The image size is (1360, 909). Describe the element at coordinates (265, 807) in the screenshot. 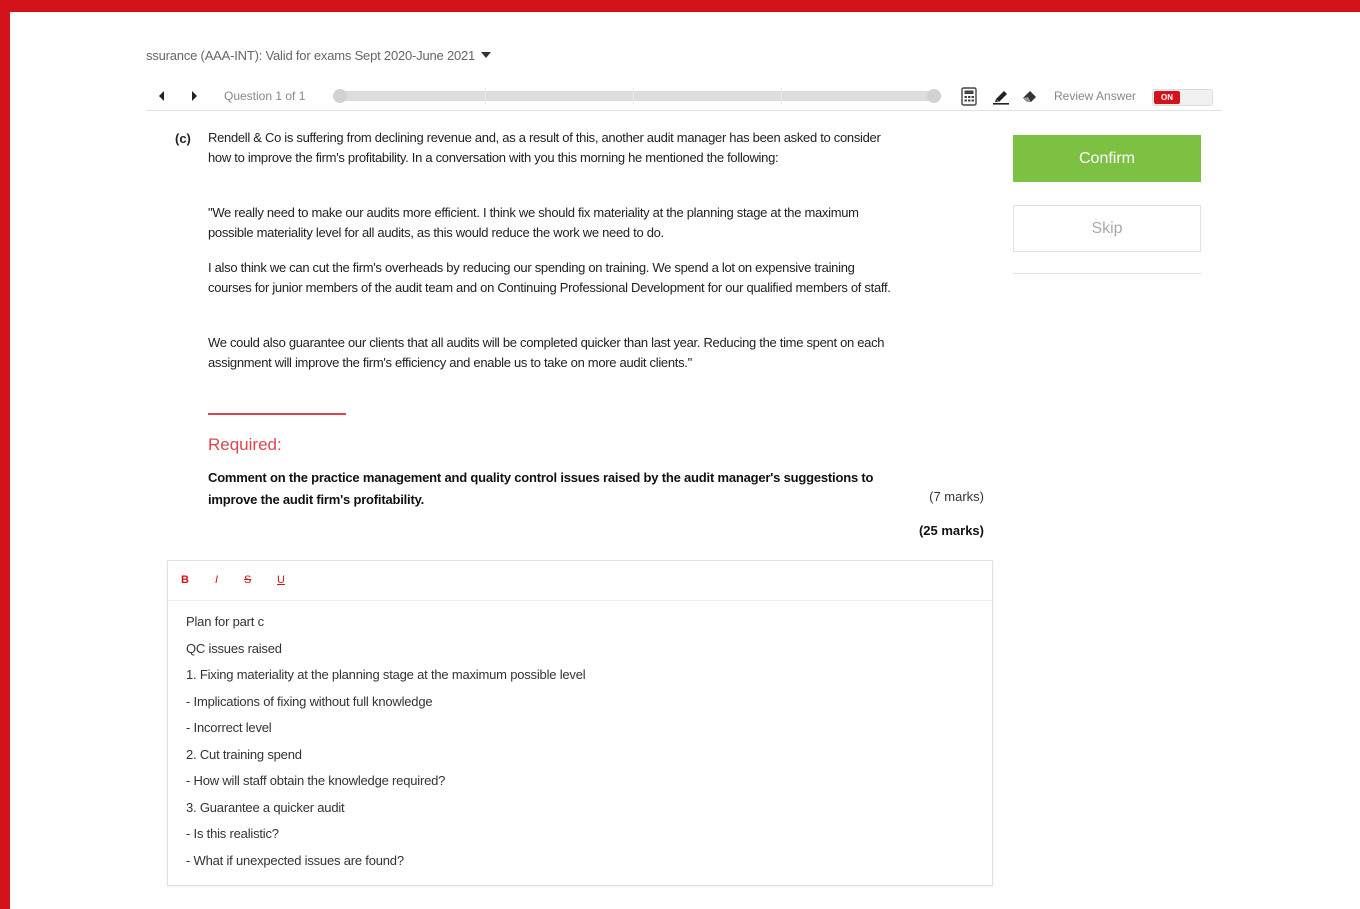

I see `answer-line: 3. Guarantee a quicker audit` at that location.